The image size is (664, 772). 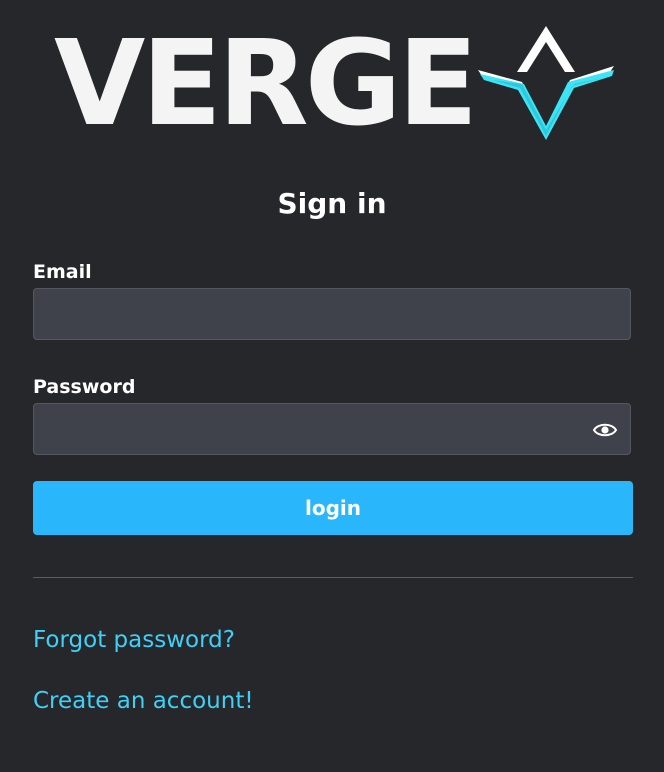 I want to click on verge-logo: VERGE, so click(x=337, y=82).